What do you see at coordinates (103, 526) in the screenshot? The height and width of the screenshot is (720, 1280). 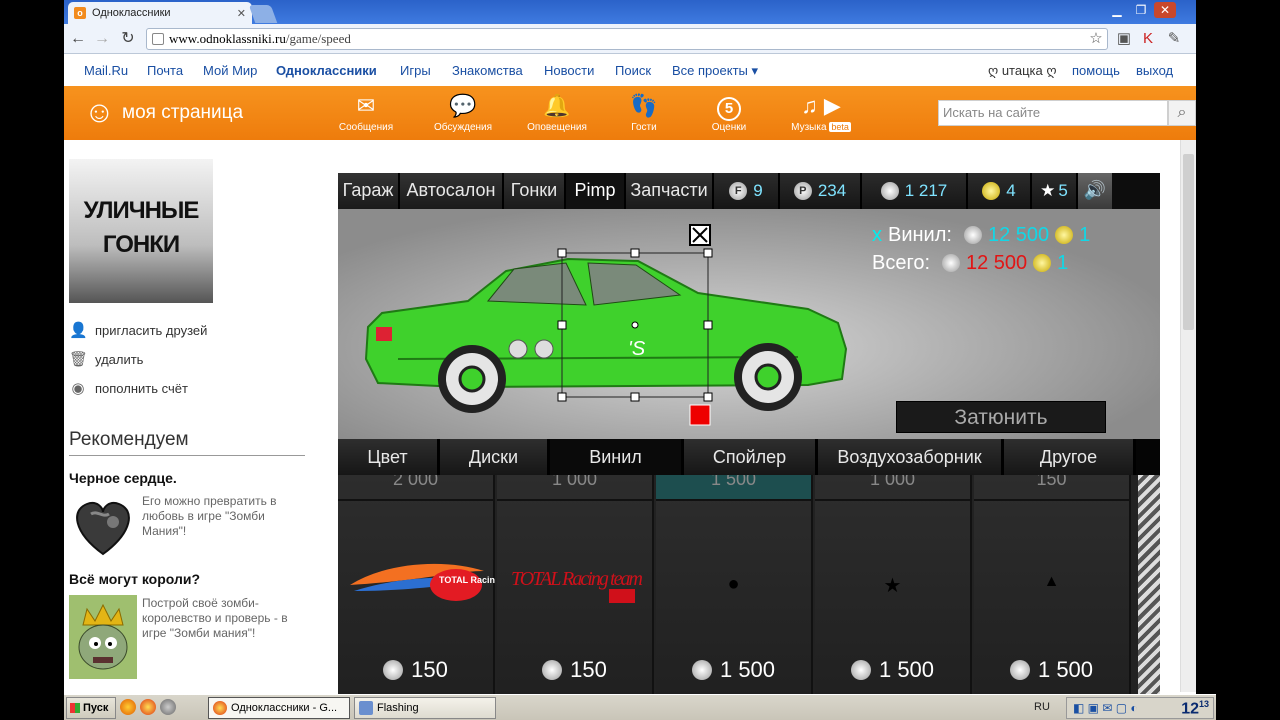 I see `black-heart-image` at bounding box center [103, 526].